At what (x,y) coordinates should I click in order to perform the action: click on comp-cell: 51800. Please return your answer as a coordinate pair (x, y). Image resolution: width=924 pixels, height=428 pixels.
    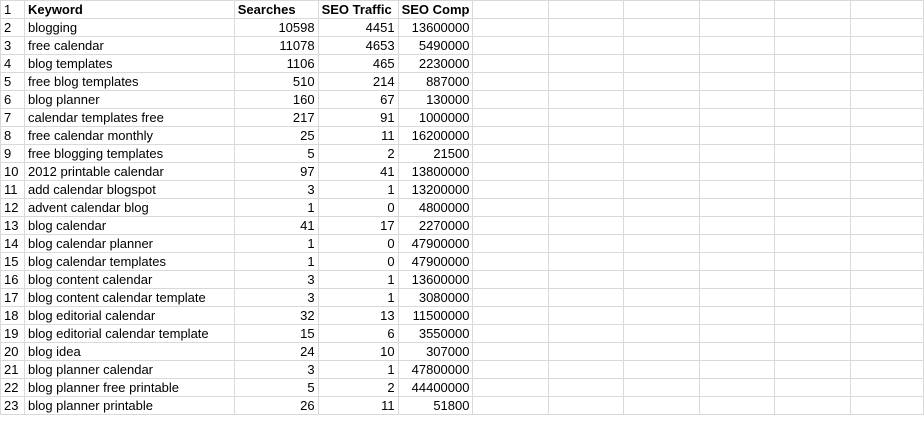
    Looking at the image, I should click on (435, 405).